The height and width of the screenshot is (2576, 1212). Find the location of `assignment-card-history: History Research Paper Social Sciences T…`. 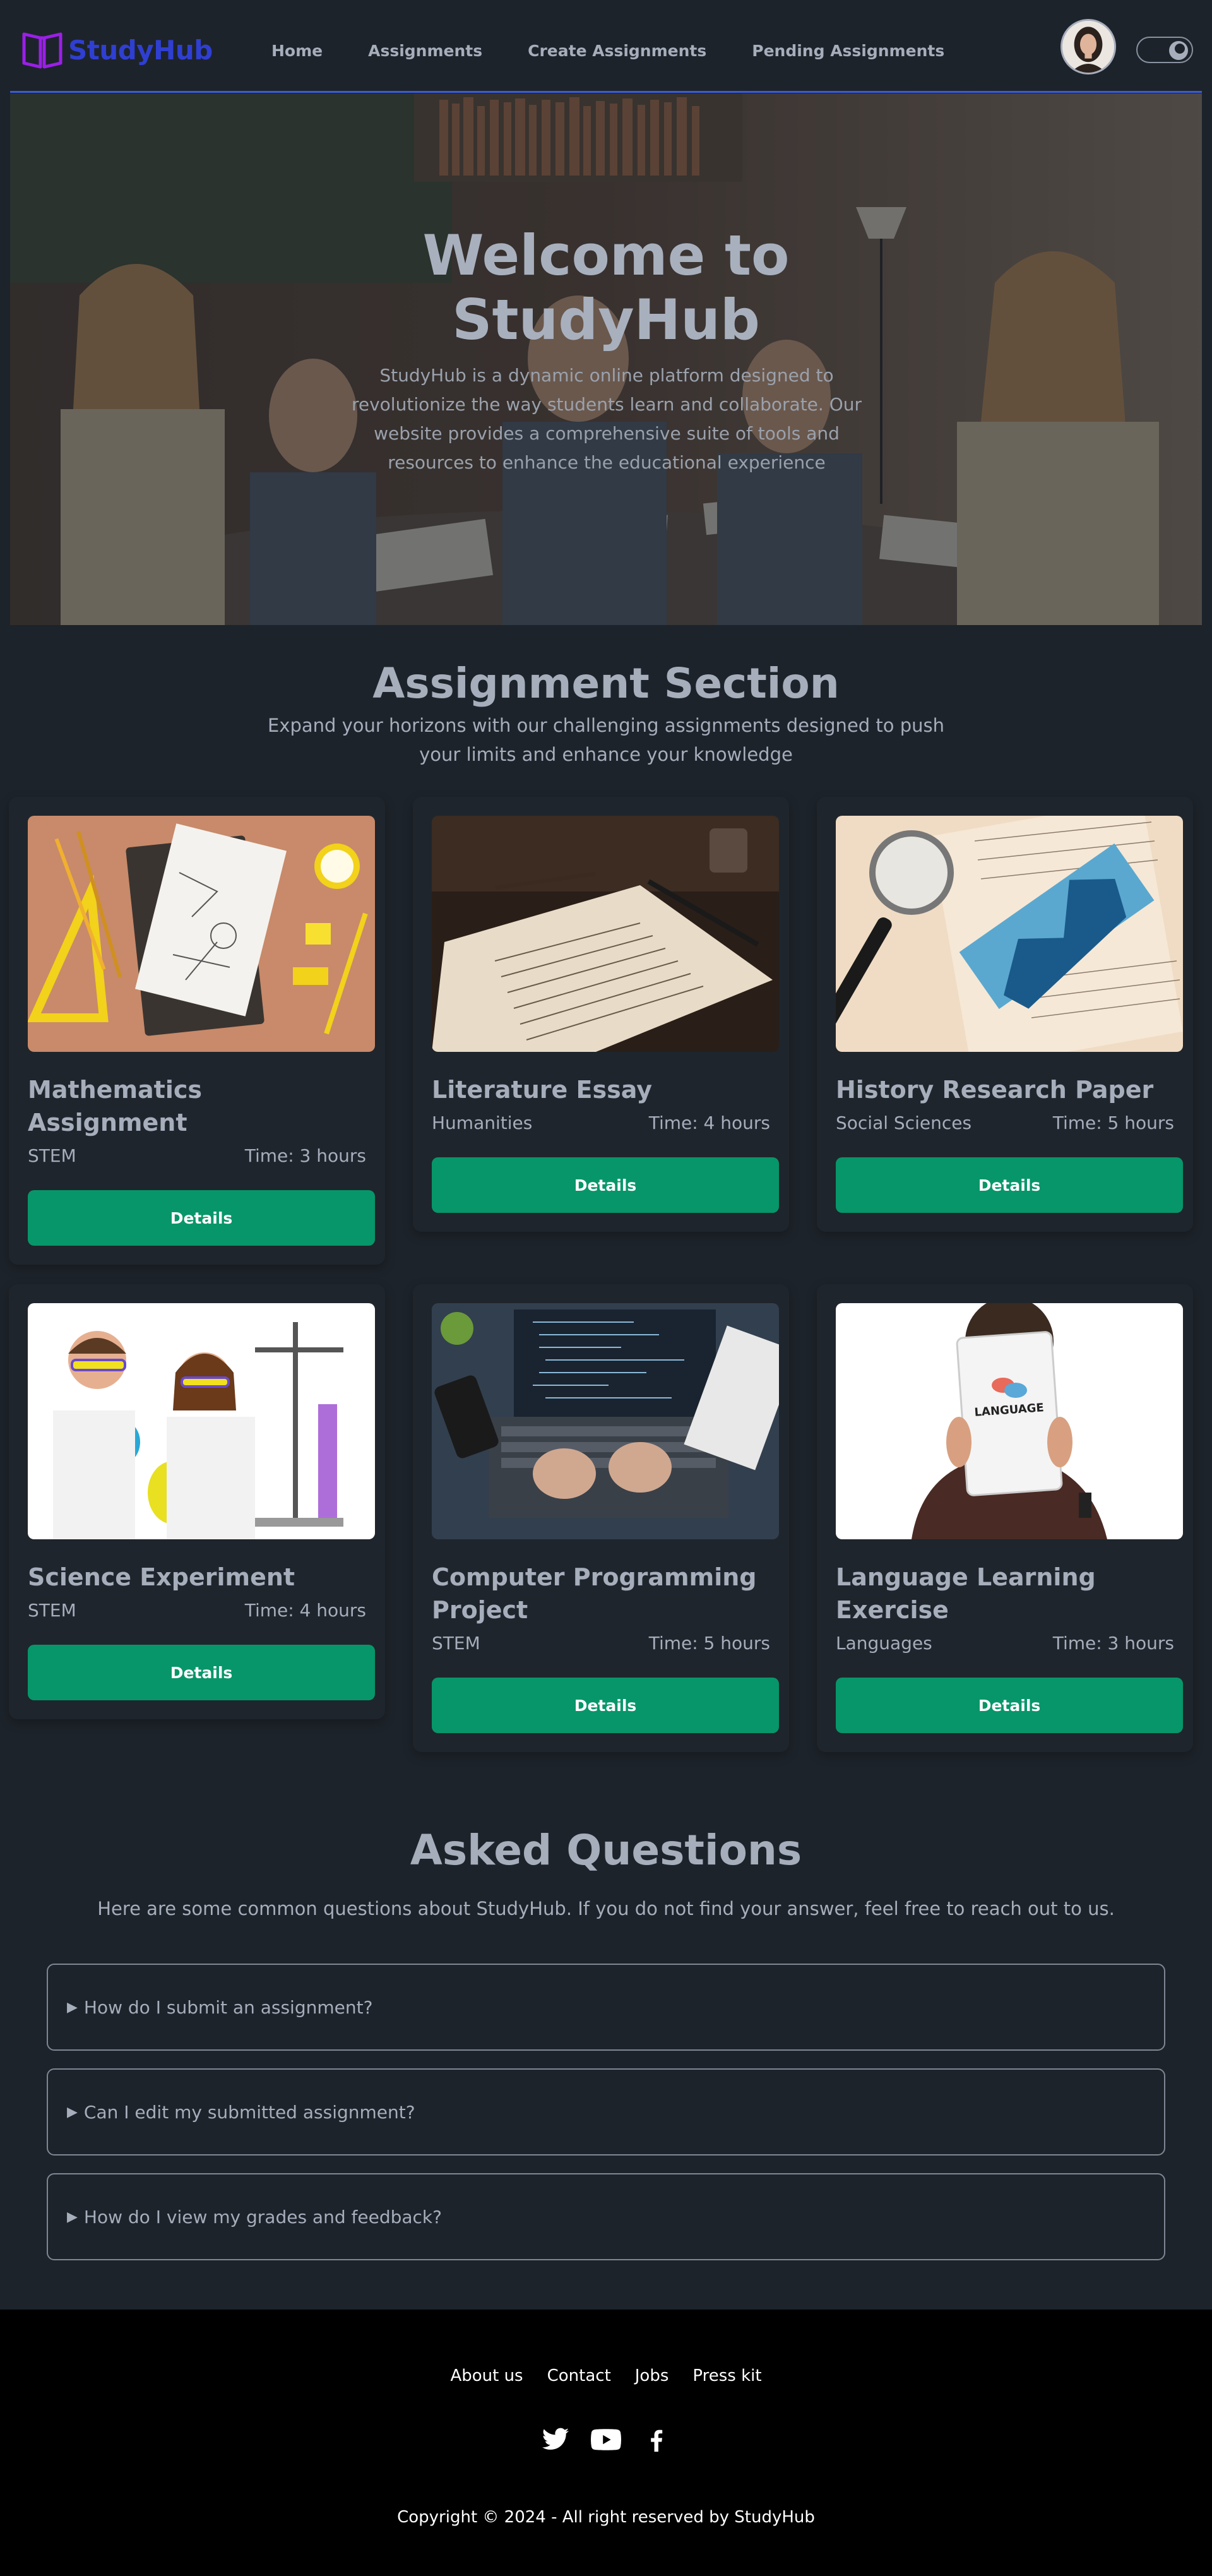

assignment-card-history: History Research Paper Social Sciences T… is located at coordinates (1005, 1014).